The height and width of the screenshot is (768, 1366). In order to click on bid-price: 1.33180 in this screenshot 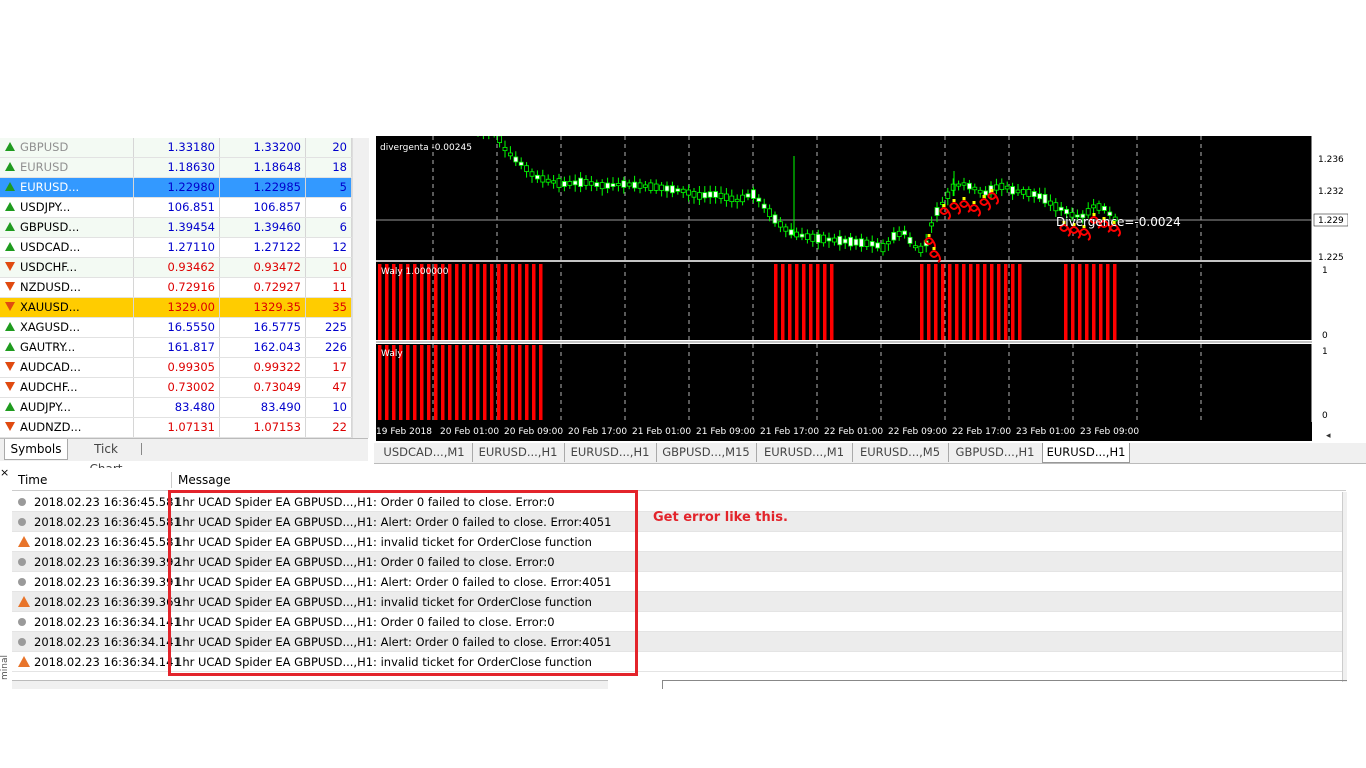, I will do `click(177, 147)`.